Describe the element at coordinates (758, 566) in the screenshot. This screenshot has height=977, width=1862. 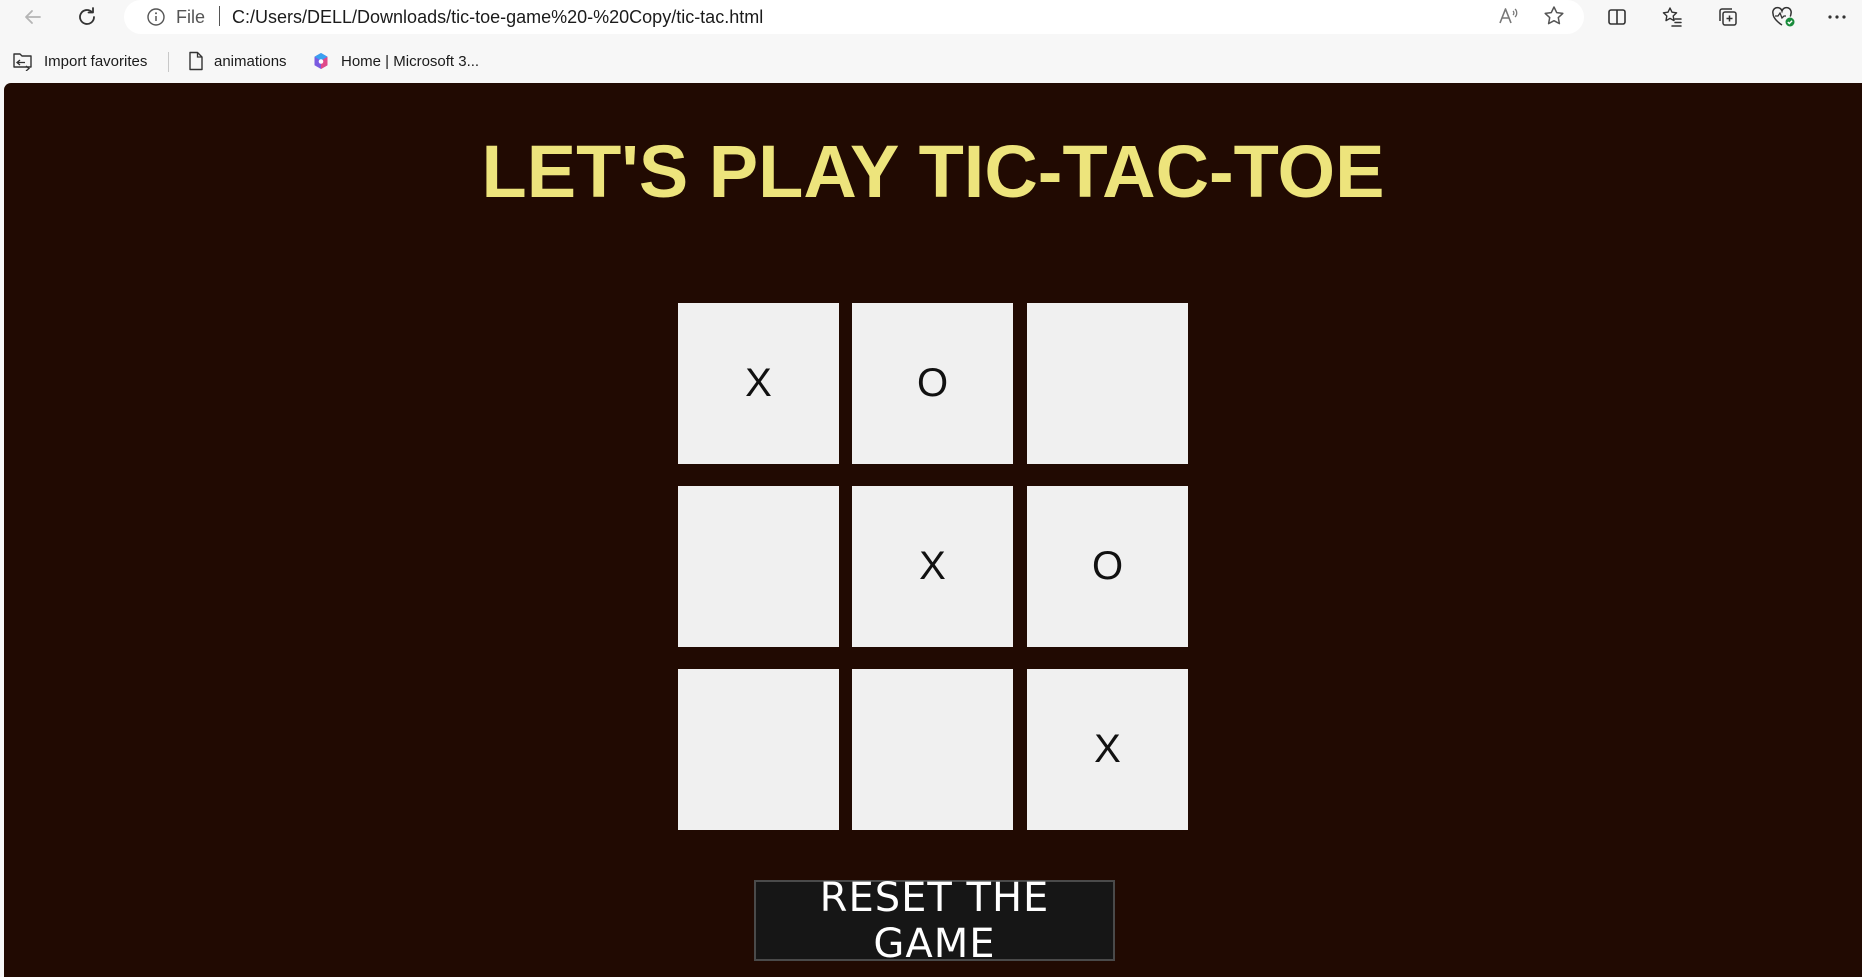
I see `board-cell-r2-c1` at that location.